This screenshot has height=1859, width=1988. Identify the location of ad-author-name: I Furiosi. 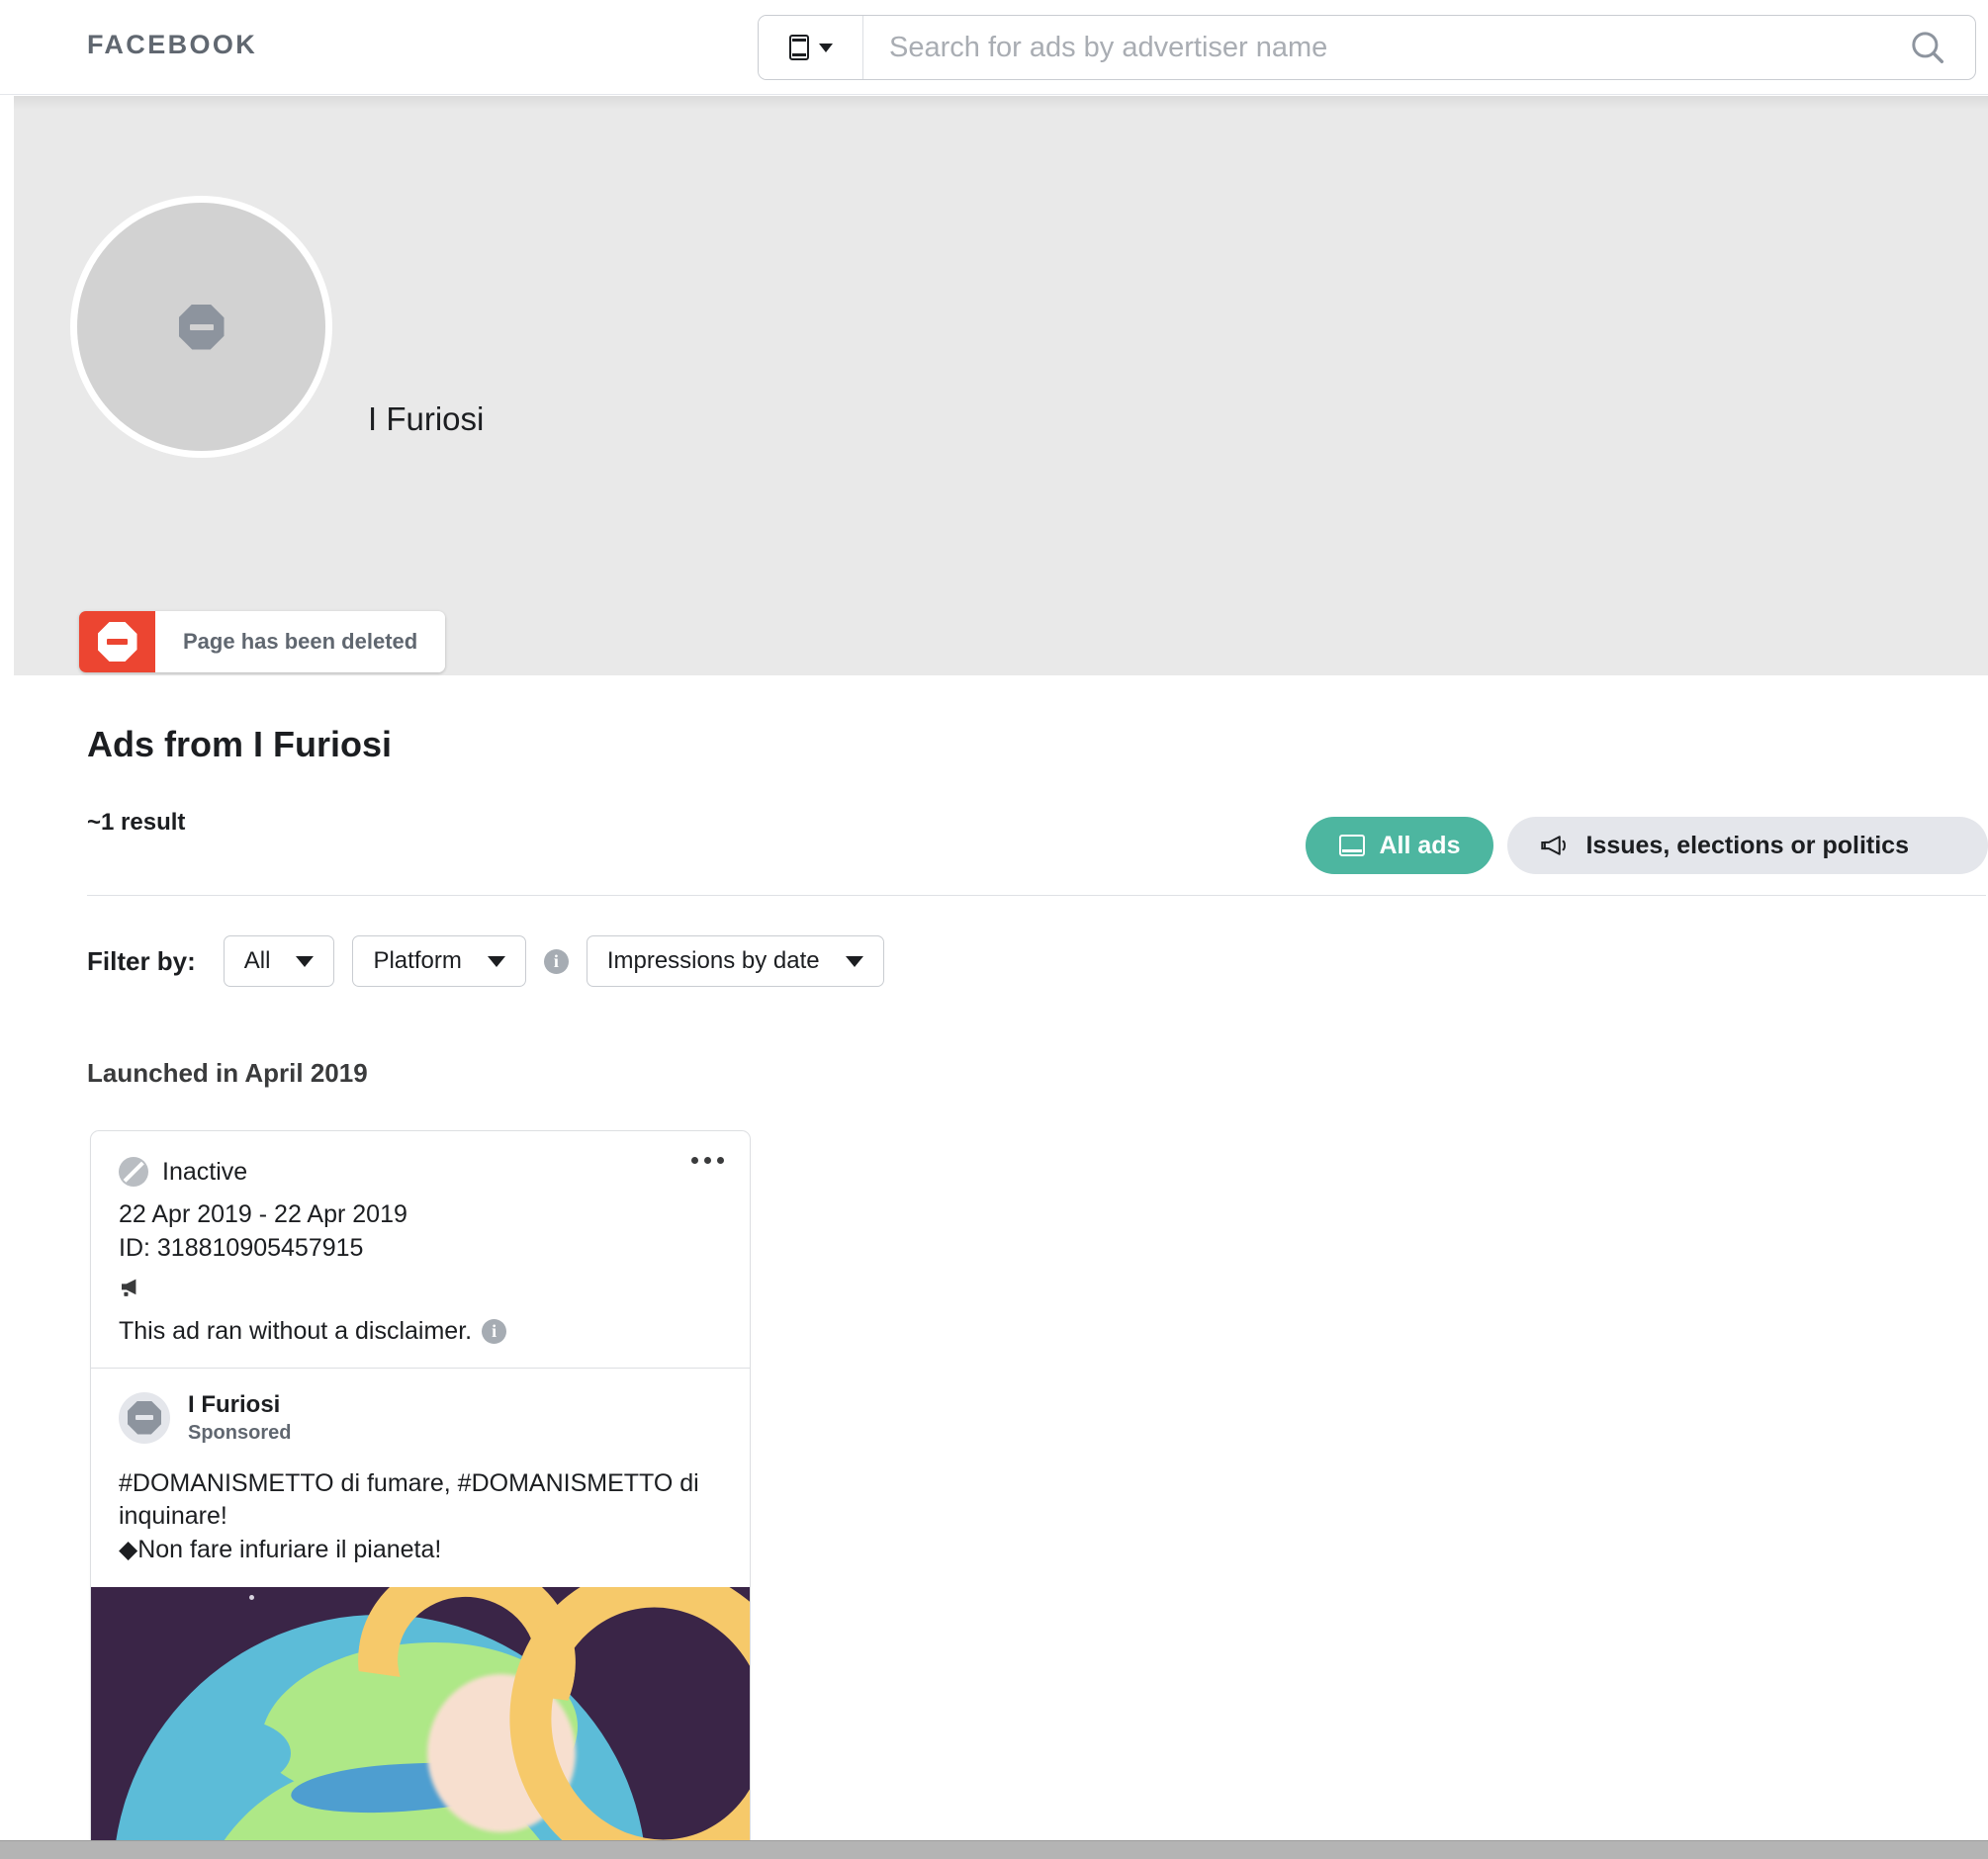
(234, 1404).